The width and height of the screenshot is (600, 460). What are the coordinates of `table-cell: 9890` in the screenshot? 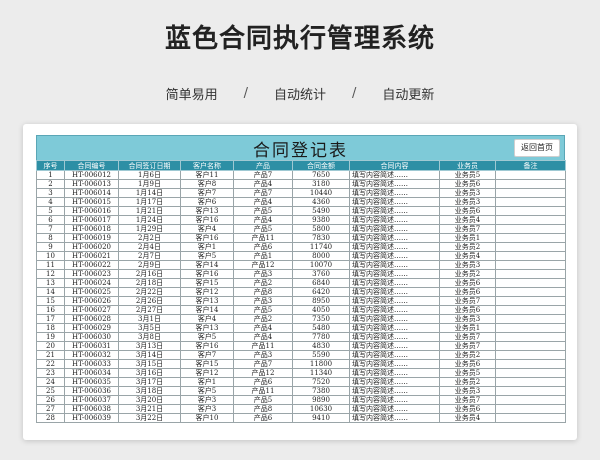 It's located at (321, 400).